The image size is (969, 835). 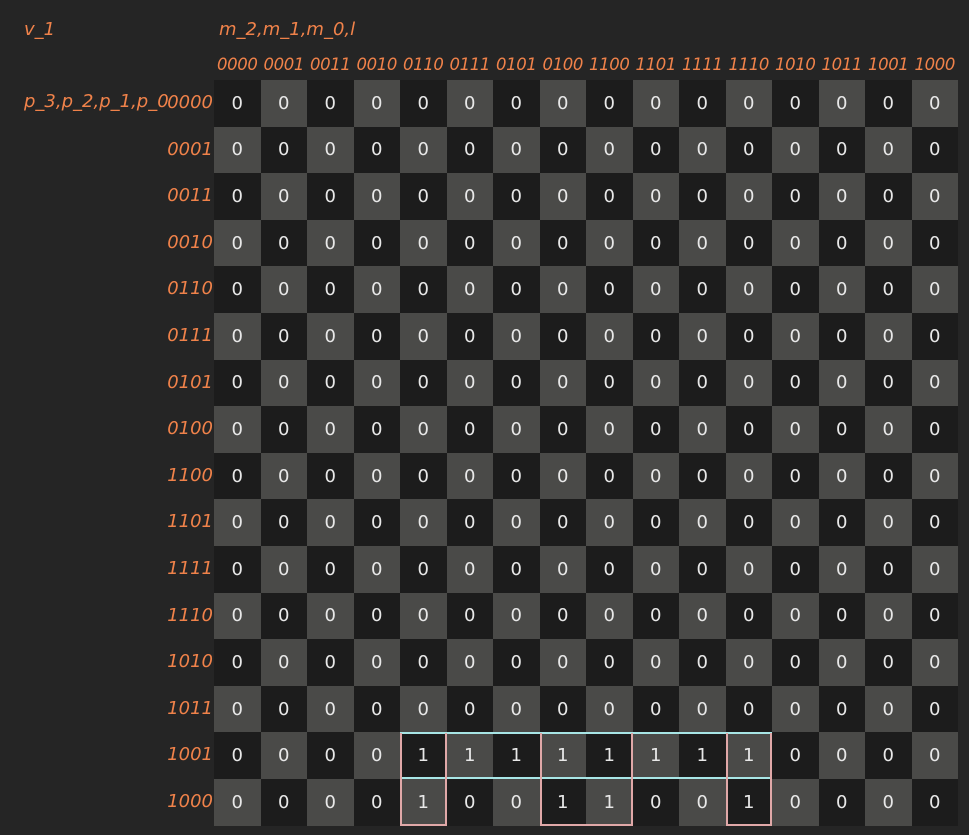 I want to click on row-header: 1110, so click(x=190, y=615).